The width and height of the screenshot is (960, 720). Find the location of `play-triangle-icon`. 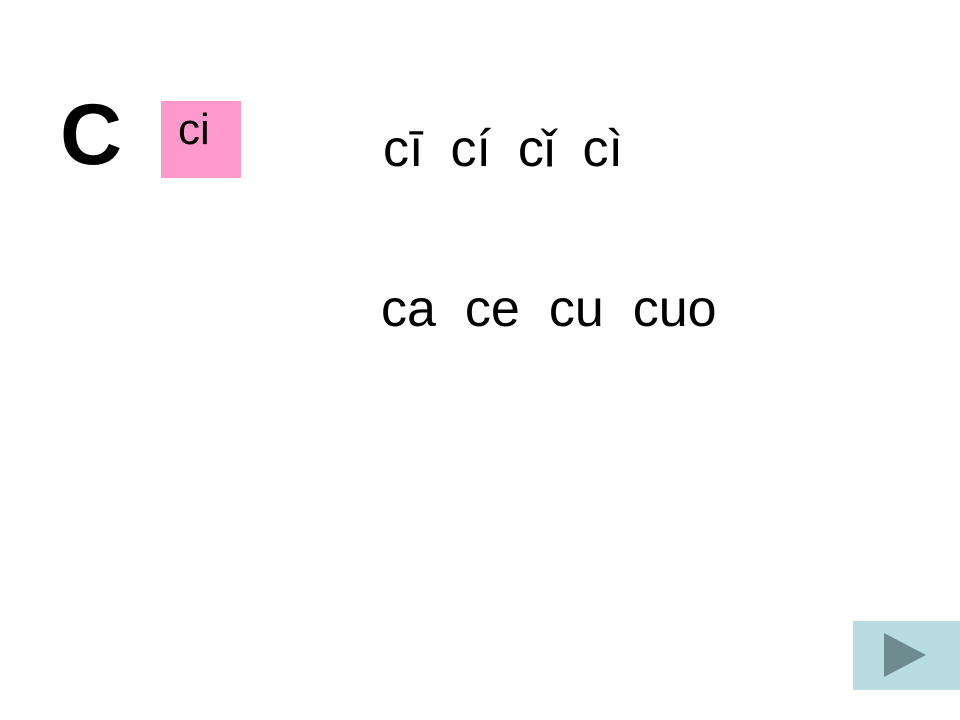

play-triangle-icon is located at coordinates (905, 655).